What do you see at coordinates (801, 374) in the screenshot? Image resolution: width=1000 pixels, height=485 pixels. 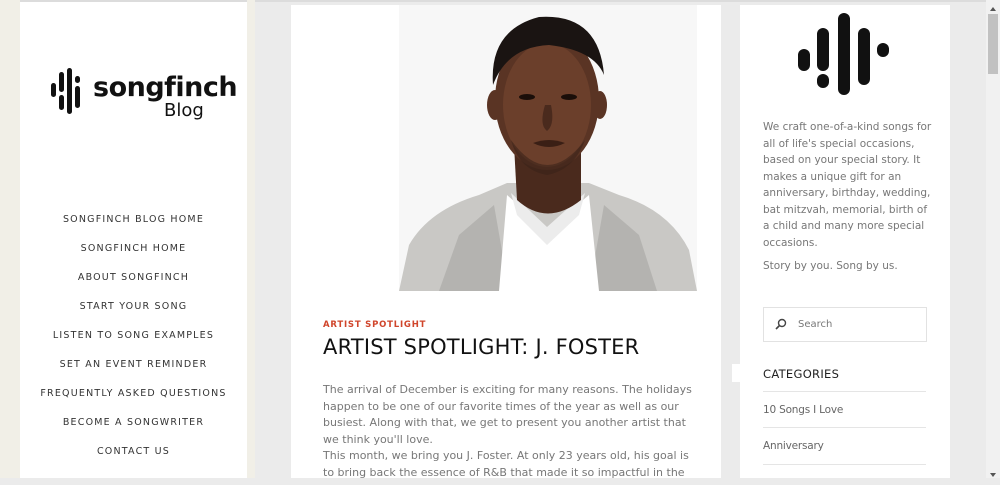 I see `categories-heading: CATEGORIES` at bounding box center [801, 374].